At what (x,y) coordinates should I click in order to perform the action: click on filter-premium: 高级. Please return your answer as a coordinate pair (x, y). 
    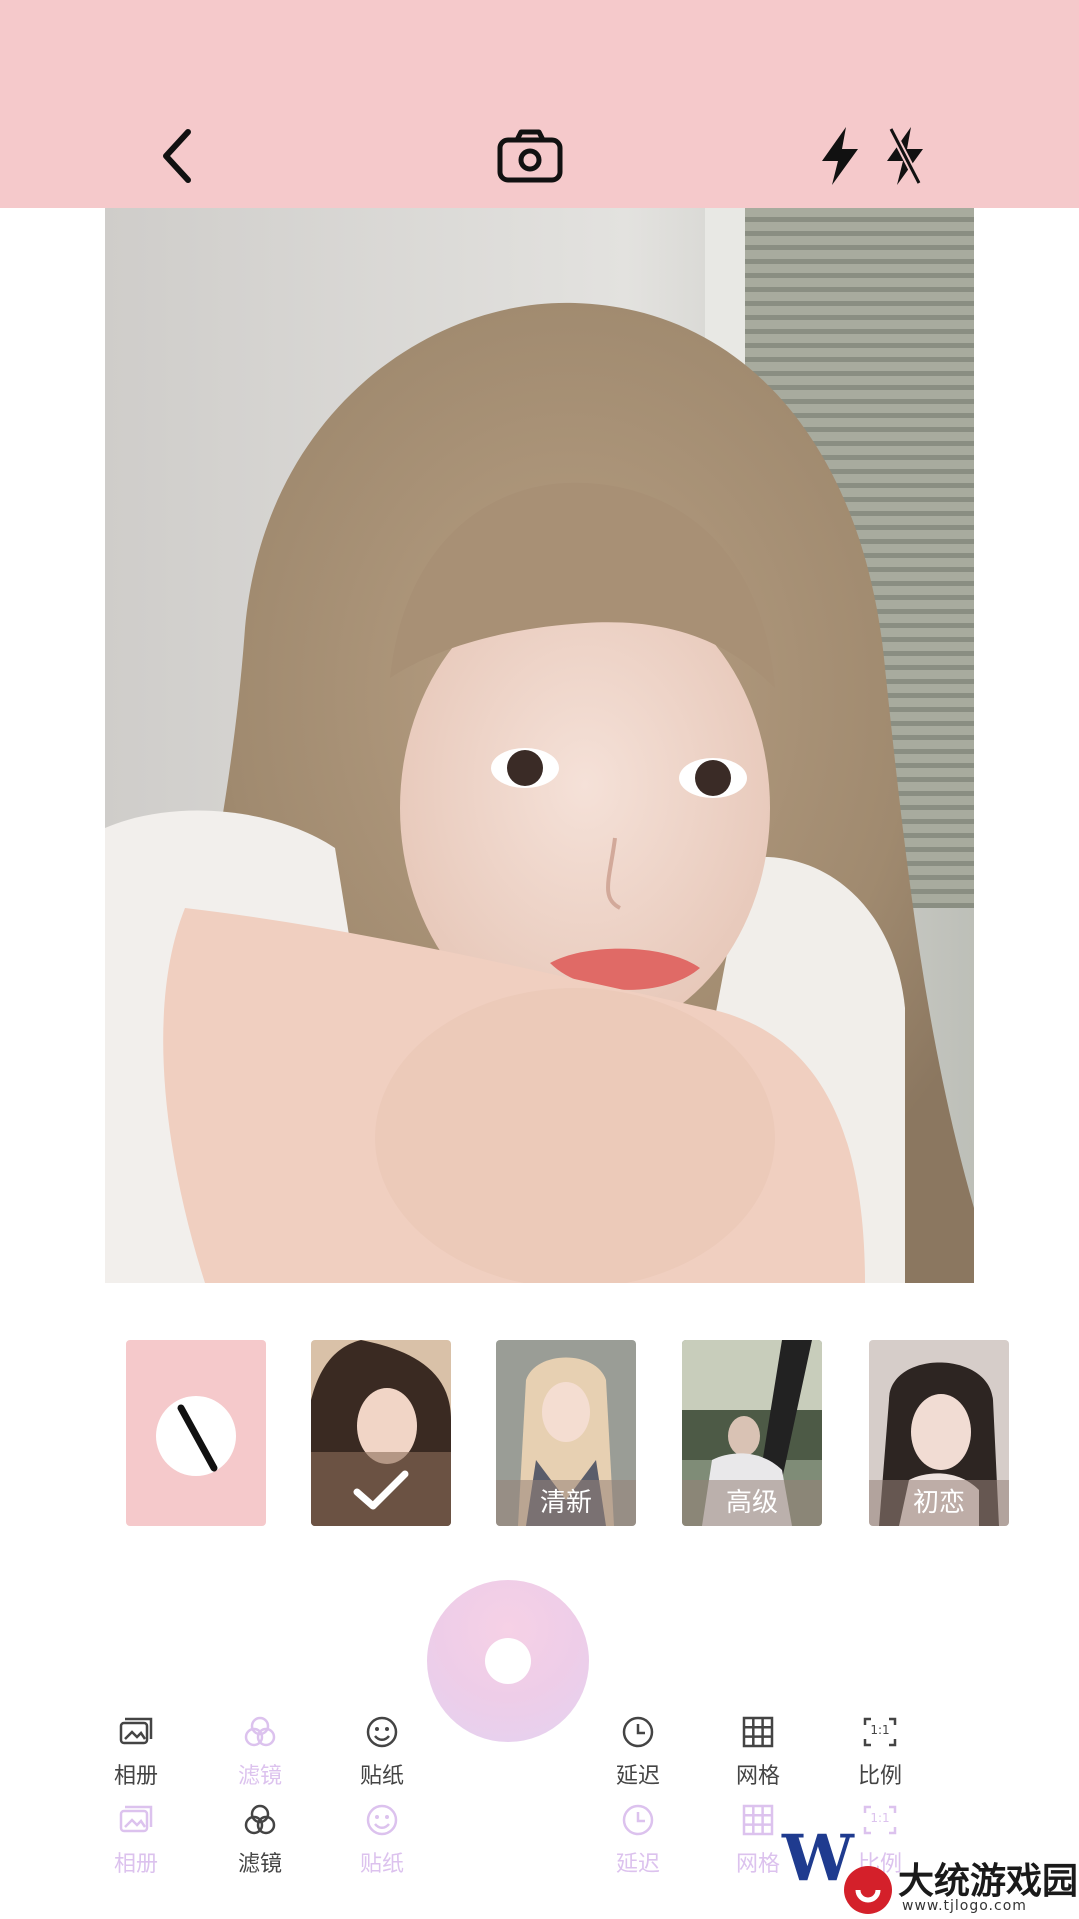
    Looking at the image, I should click on (752, 1433).